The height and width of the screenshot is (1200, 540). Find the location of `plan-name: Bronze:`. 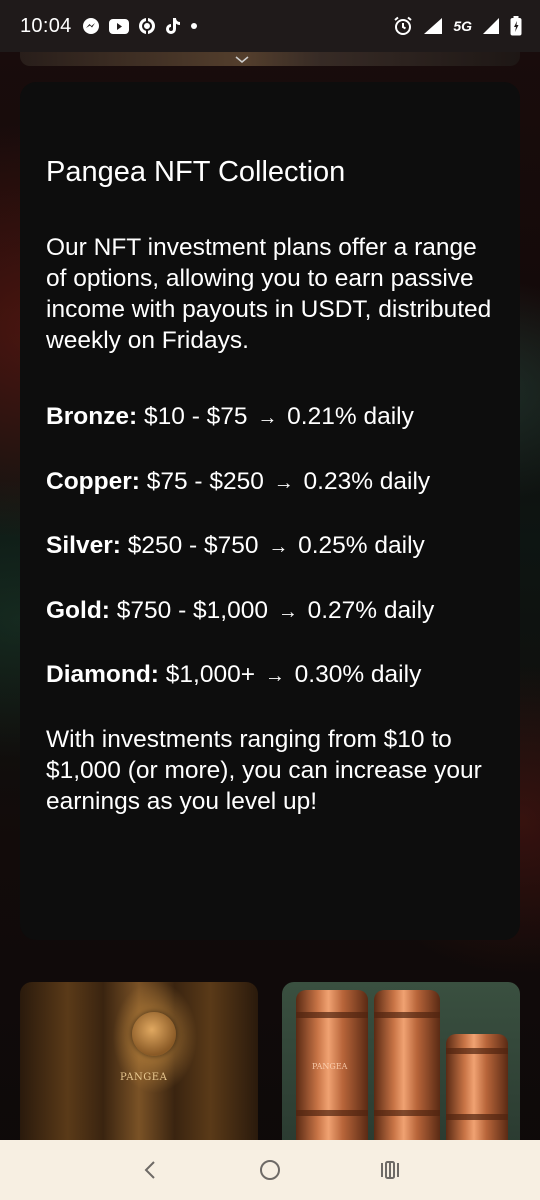

plan-name: Bronze: is located at coordinates (92, 416).